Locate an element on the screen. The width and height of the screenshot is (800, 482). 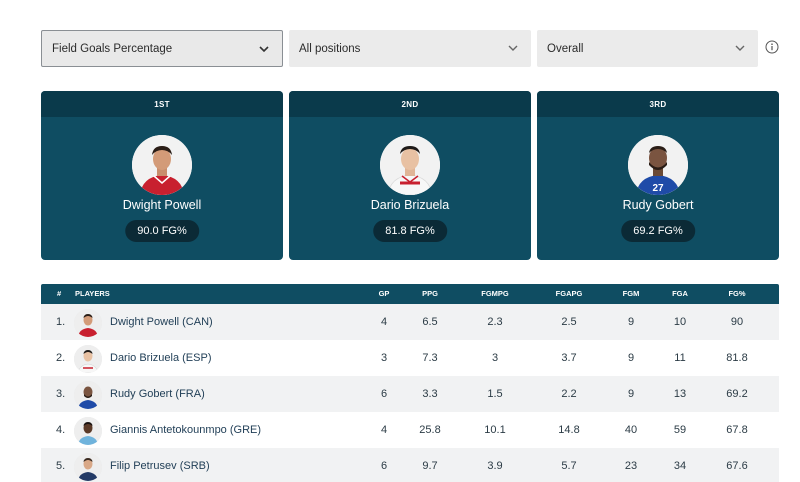
cell-ppg: 7.3 is located at coordinates (430, 358).